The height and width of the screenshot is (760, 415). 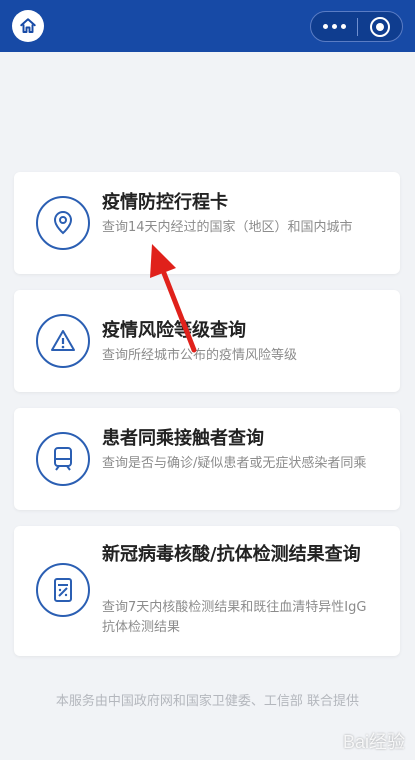 What do you see at coordinates (174, 330) in the screenshot?
I see `card-title: 疫情风险等级查询` at bounding box center [174, 330].